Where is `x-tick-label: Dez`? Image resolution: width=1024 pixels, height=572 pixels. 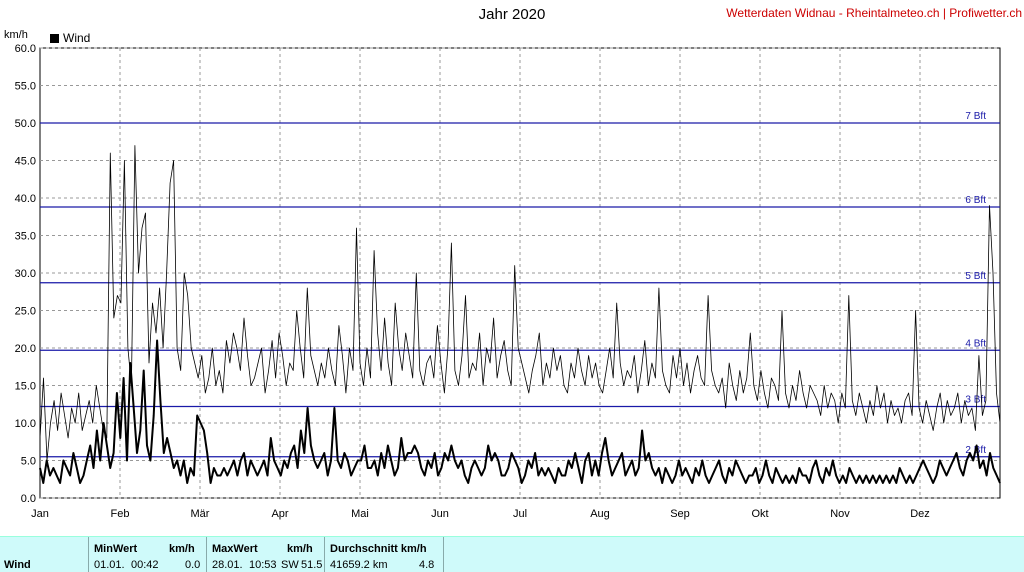 x-tick-label: Dez is located at coordinates (920, 514).